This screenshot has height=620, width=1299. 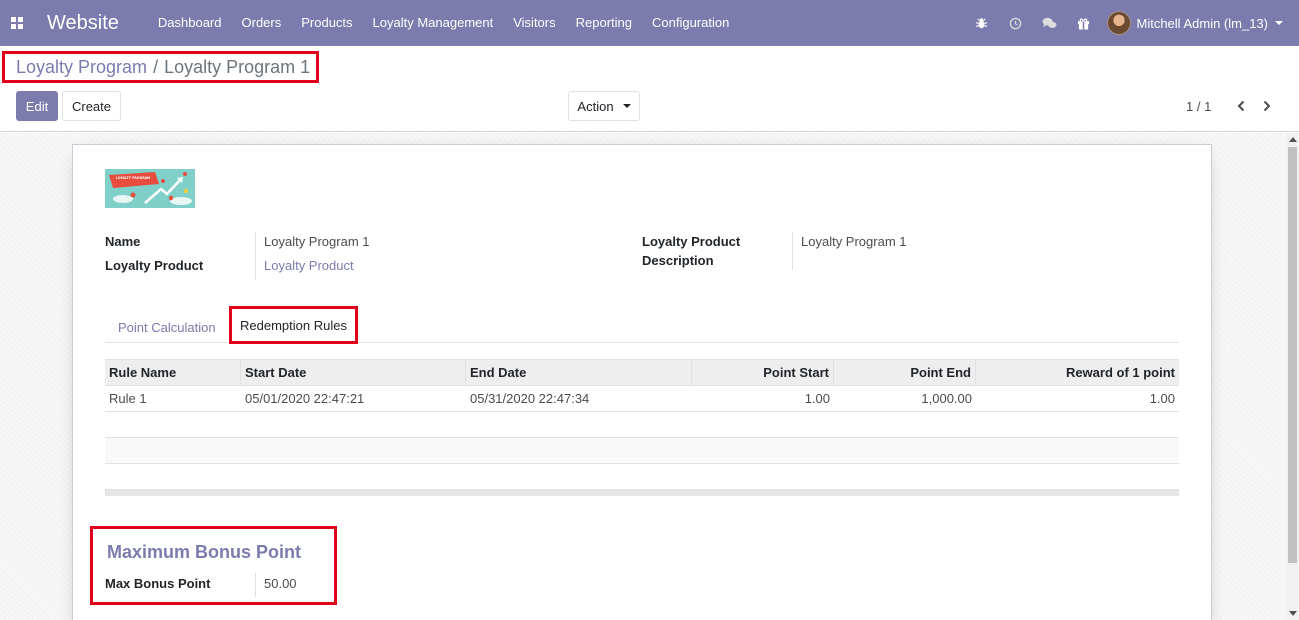 I want to click on max-bonus-value: 50.00, so click(x=280, y=583).